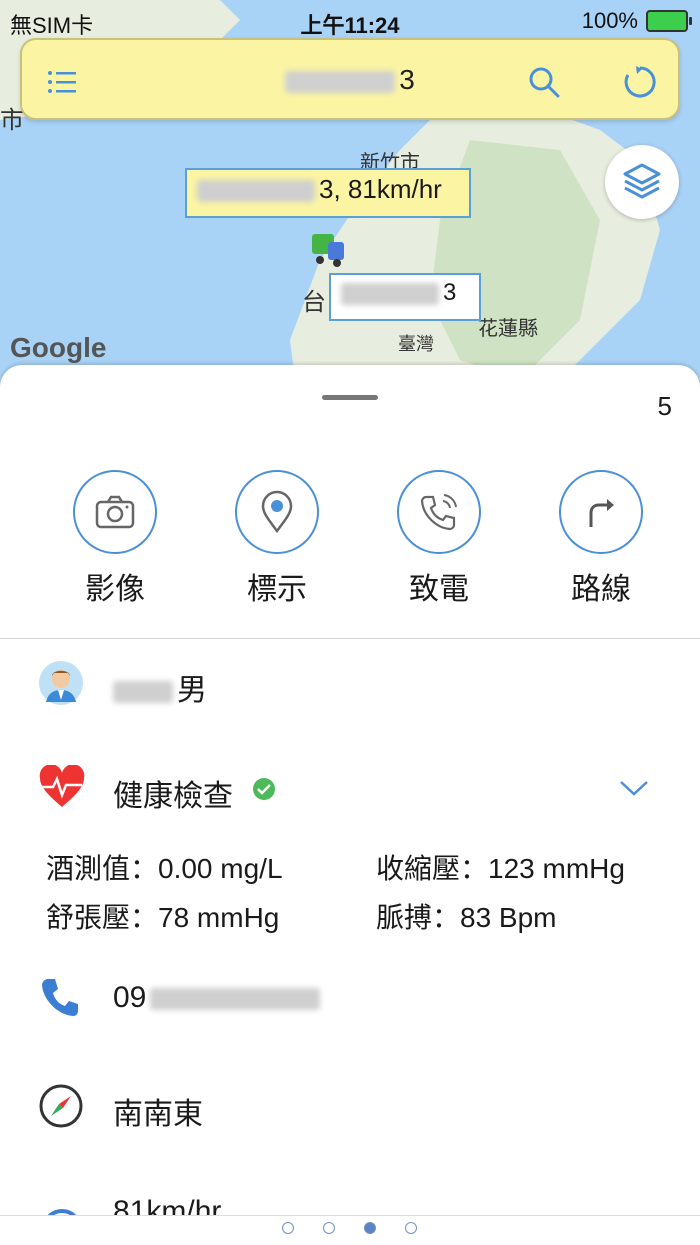 Image resolution: width=700 pixels, height=1245 pixels. Describe the element at coordinates (380, 189) in the screenshot. I see `vehicle-speed-text: 3, 81km/hr` at that location.